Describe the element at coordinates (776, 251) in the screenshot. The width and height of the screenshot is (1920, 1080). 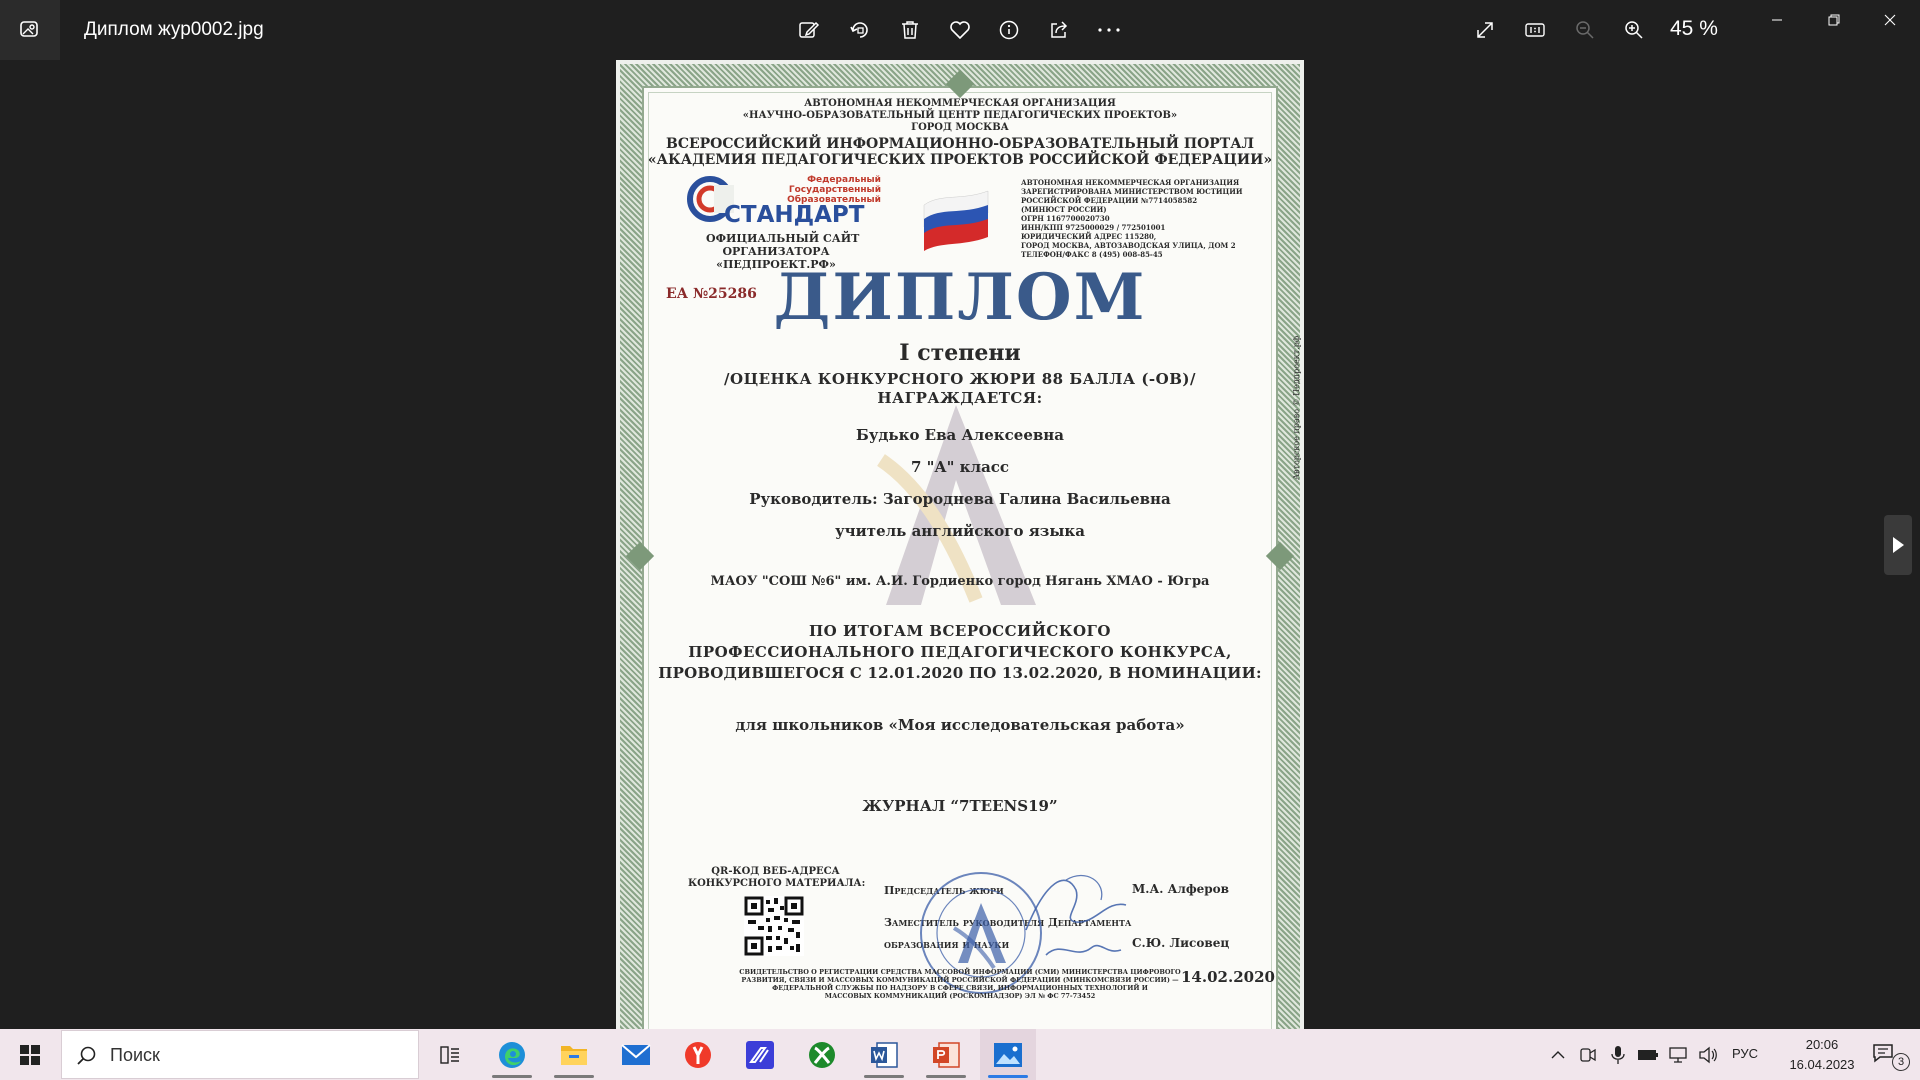
I see `site-line-2: ОРГАНИЗАТОРА` at that location.